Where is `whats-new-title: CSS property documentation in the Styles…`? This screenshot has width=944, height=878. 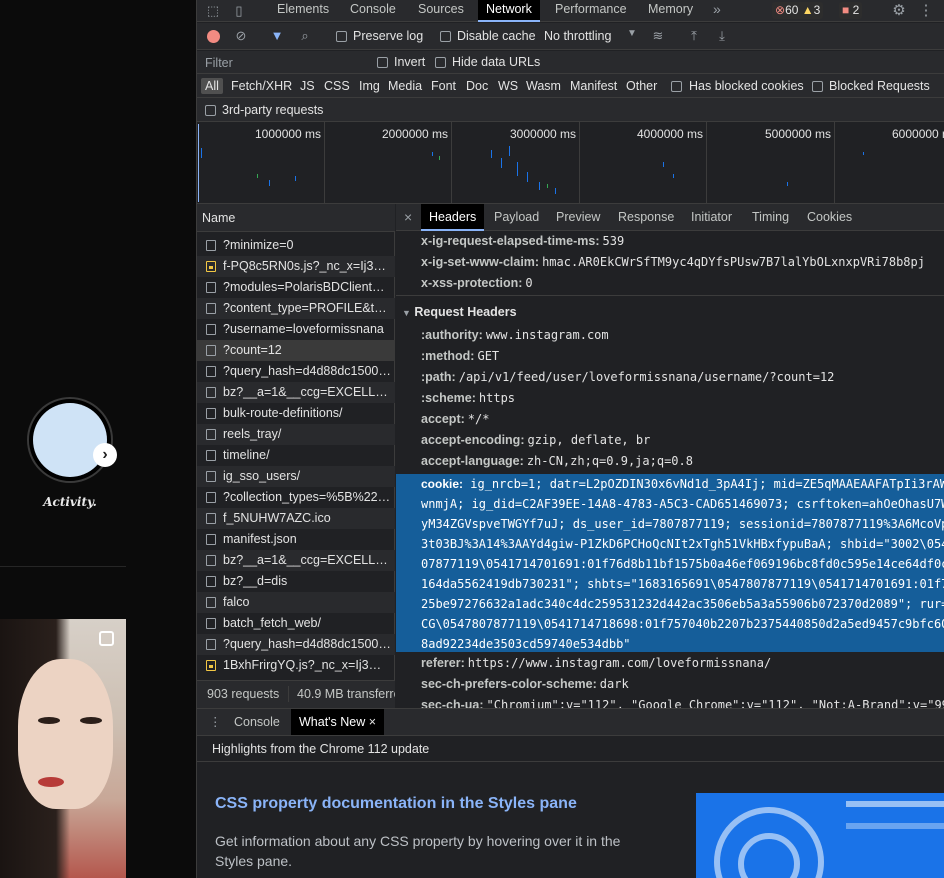 whats-new-title: CSS property documentation in the Styles… is located at coordinates (396, 804).